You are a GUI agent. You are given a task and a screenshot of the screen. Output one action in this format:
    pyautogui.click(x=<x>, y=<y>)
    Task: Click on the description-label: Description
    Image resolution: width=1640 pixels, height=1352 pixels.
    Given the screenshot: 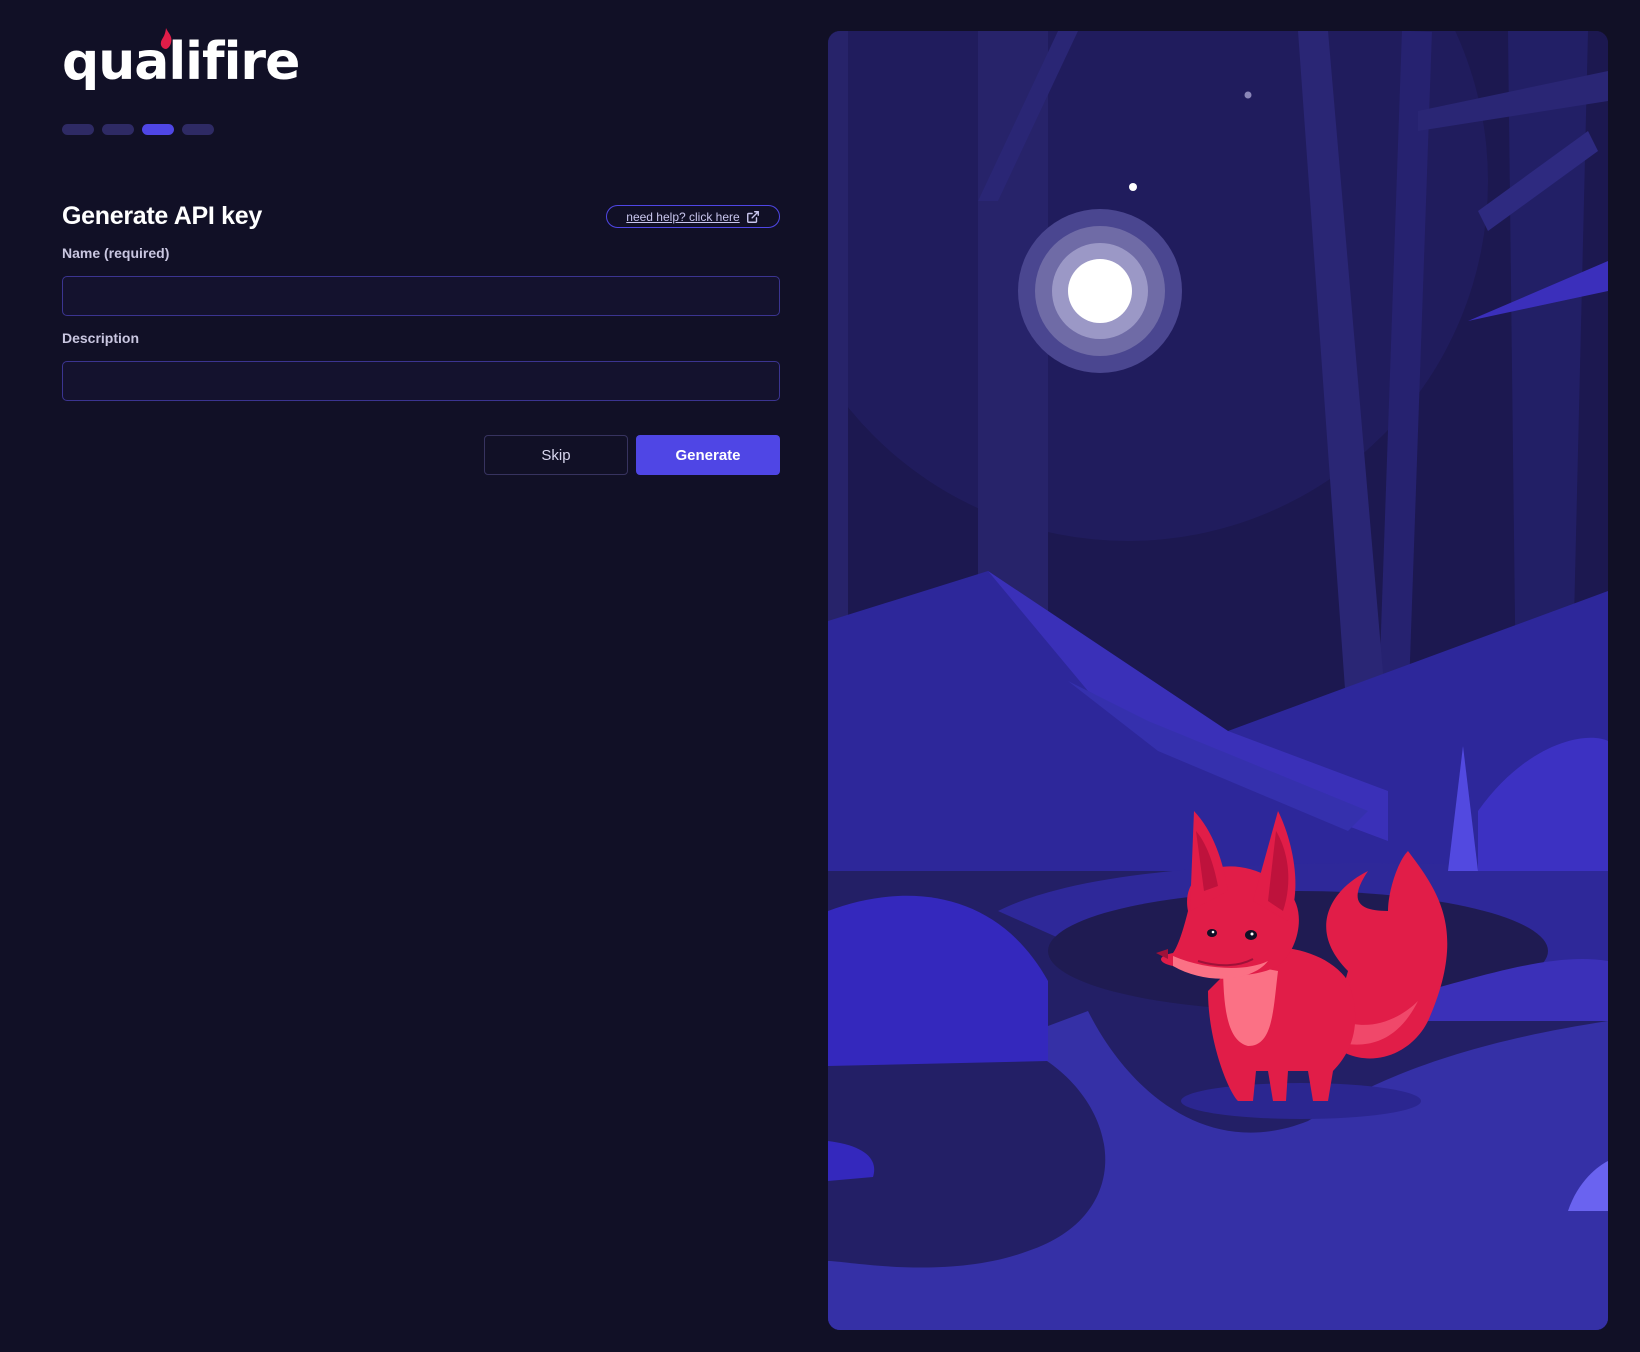 What is the action you would take?
    pyautogui.click(x=101, y=338)
    